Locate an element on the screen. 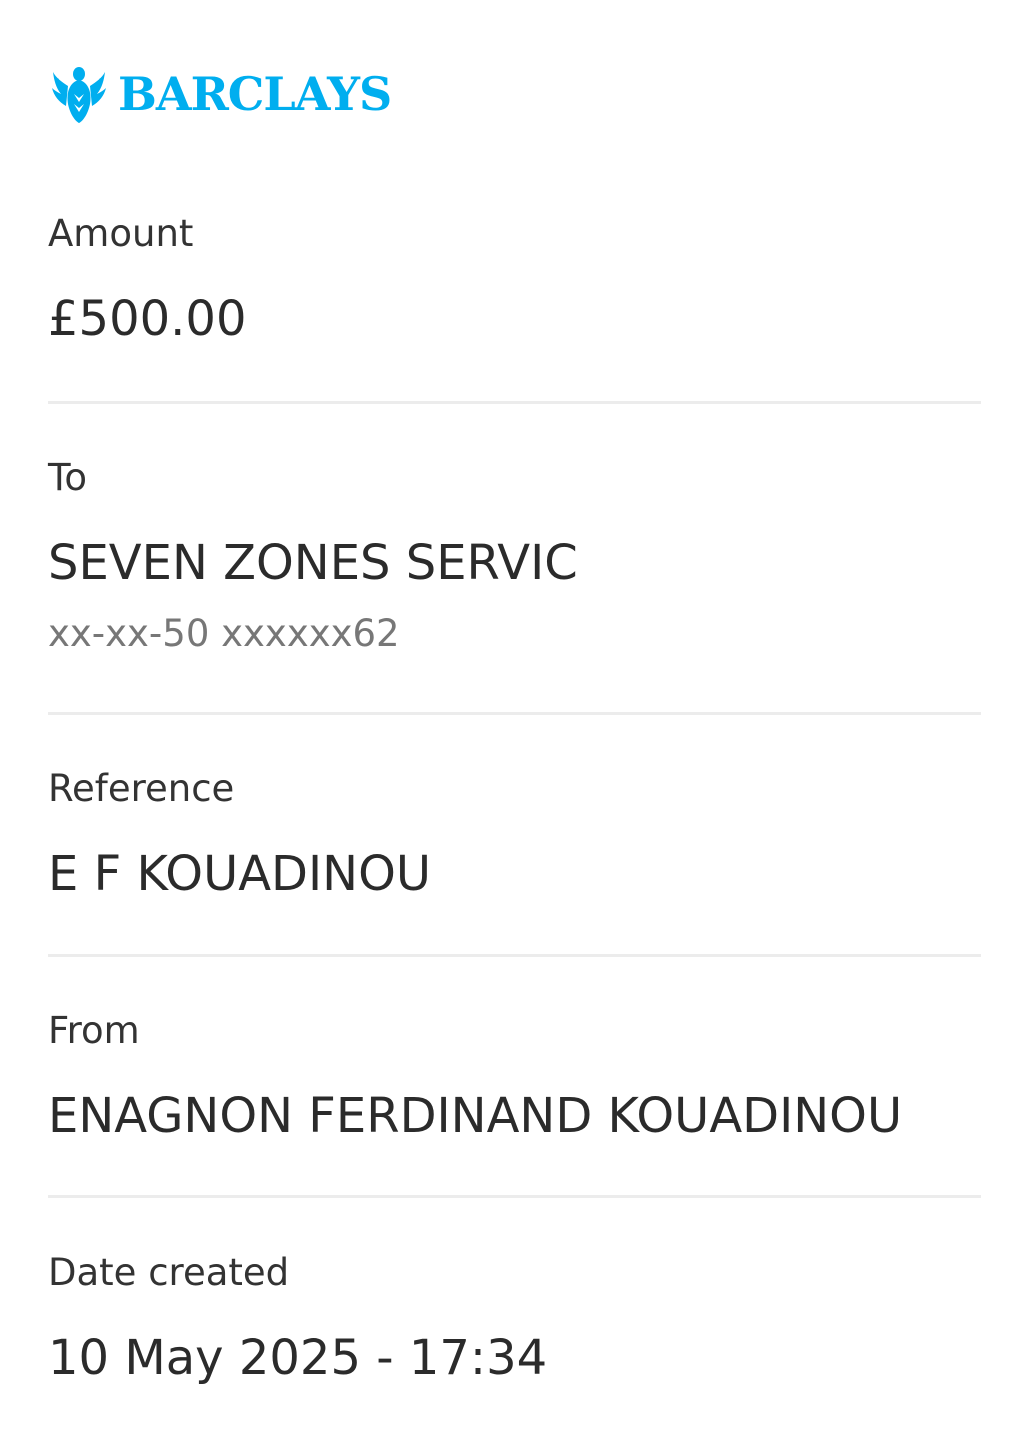  from-label: From is located at coordinates (94, 1030).